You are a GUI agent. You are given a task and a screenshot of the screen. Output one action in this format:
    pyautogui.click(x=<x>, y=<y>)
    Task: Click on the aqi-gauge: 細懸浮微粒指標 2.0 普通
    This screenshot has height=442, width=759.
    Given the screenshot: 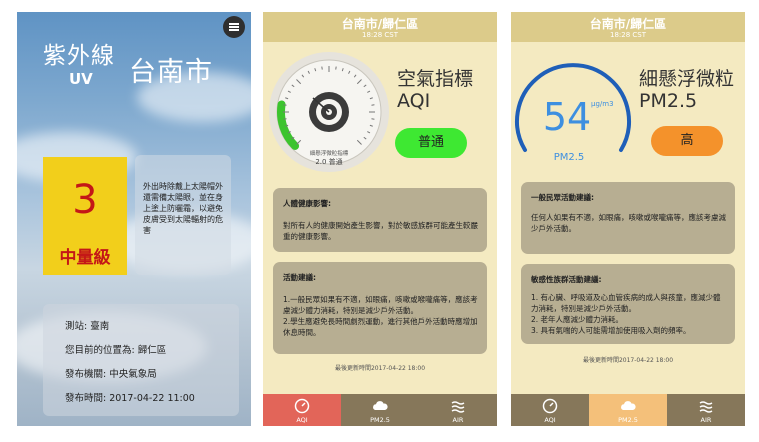 What is the action you would take?
    pyautogui.click(x=329, y=112)
    